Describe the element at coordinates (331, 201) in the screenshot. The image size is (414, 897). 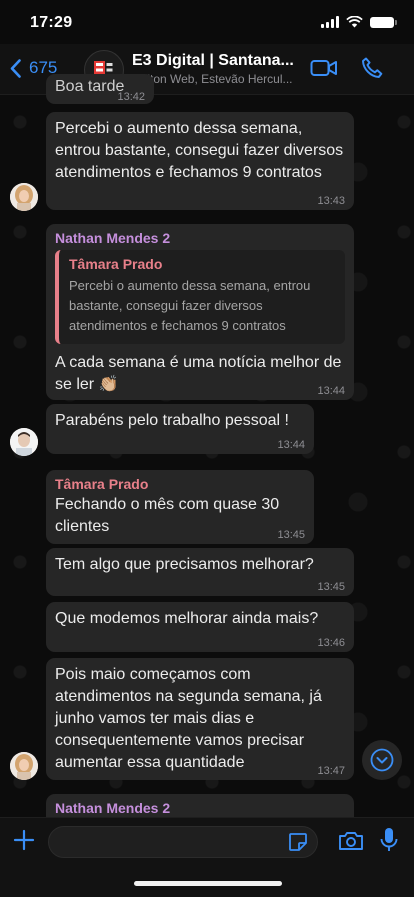
I see `message-time: 13:43` at that location.